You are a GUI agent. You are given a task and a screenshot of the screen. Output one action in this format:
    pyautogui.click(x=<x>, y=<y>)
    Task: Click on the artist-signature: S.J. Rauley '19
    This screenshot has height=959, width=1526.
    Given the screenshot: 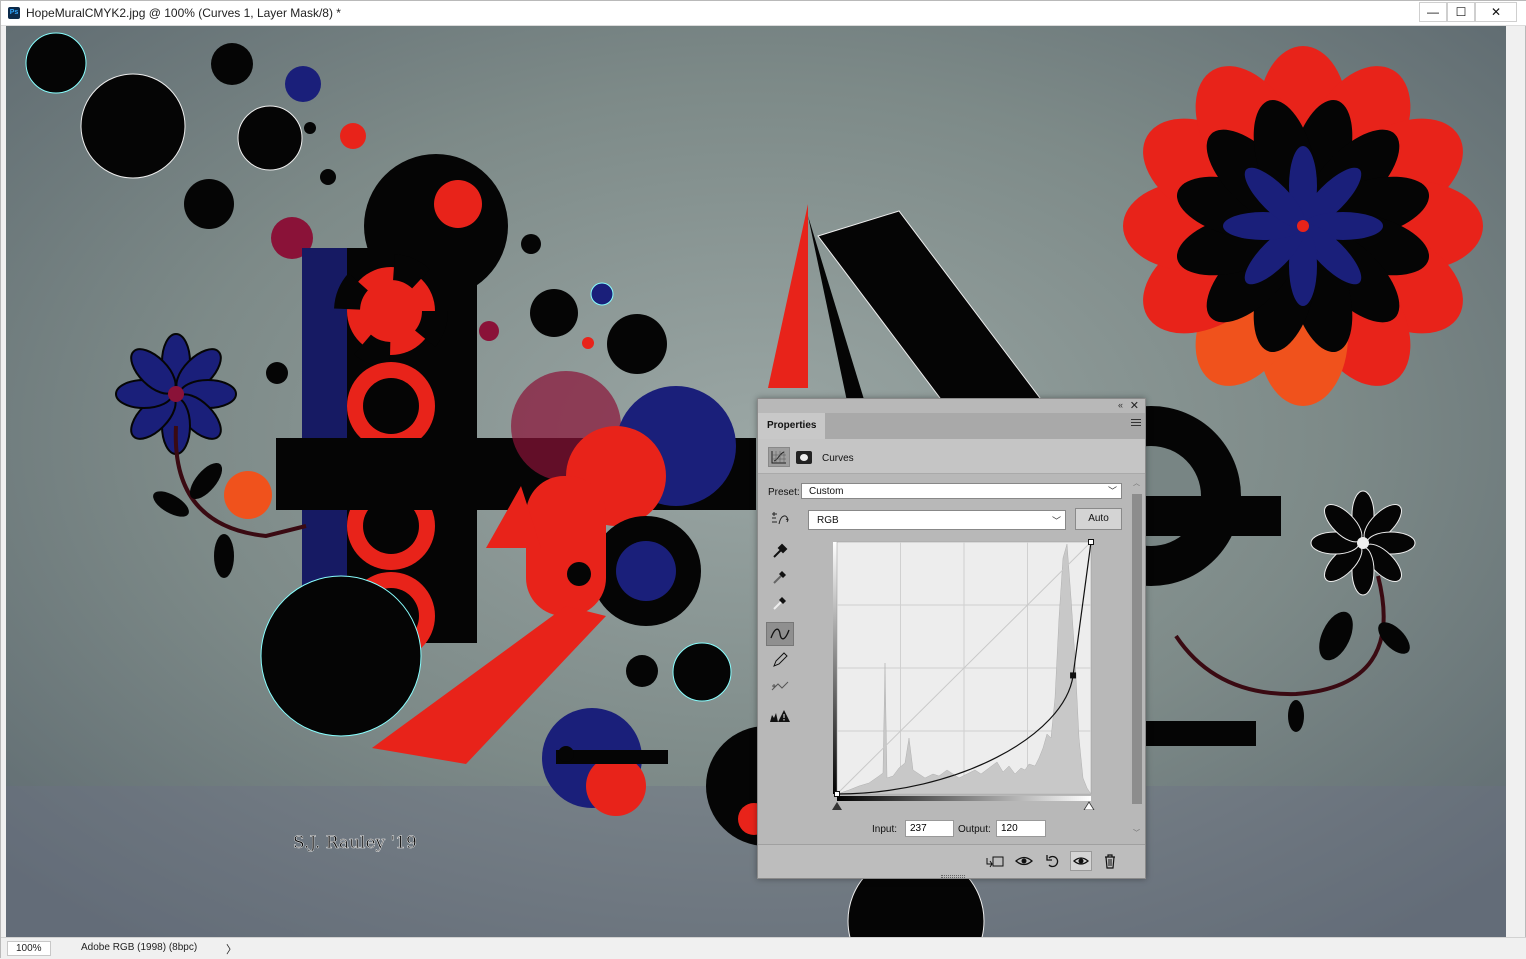 What is the action you would take?
    pyautogui.click(x=355, y=843)
    